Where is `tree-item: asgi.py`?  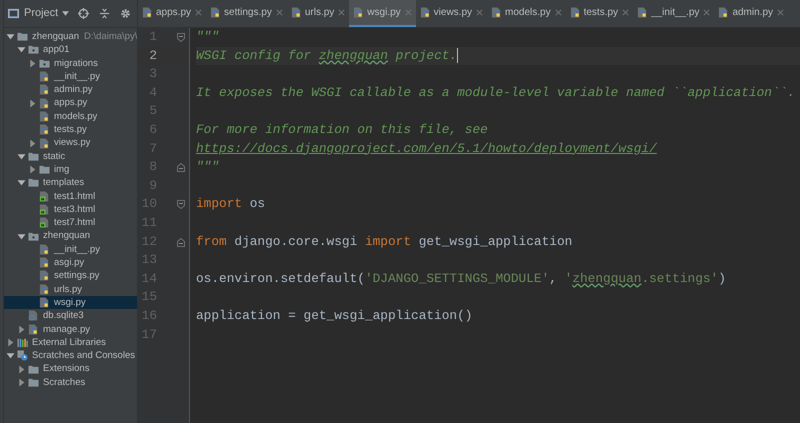 tree-item: asgi.py is located at coordinates (70, 263).